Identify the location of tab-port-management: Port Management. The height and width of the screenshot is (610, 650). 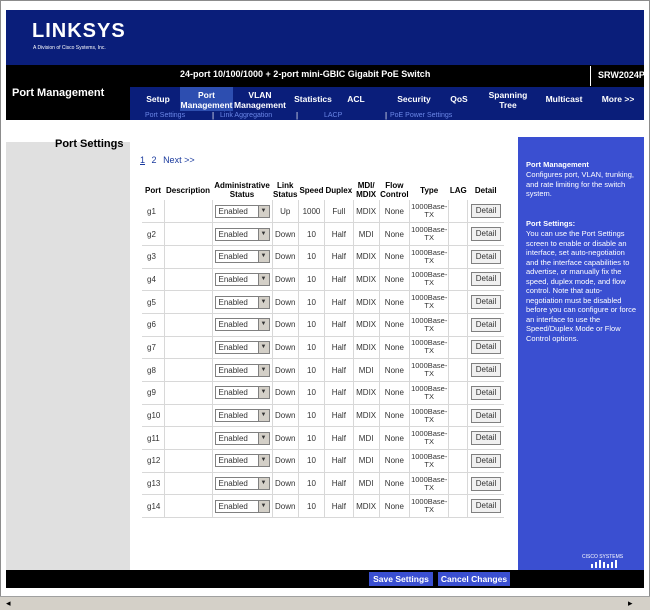
(206, 100).